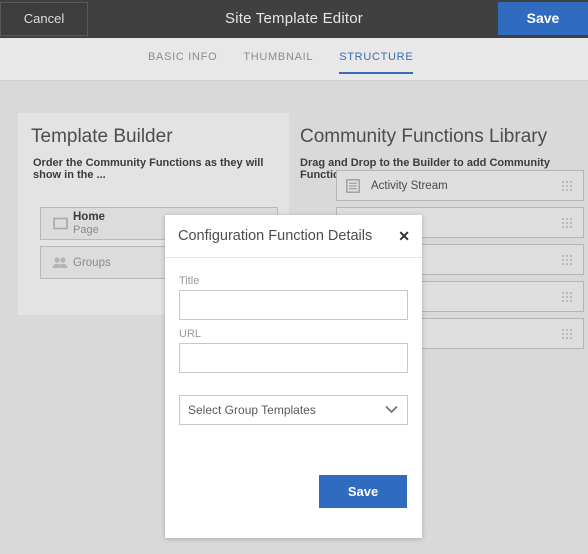  I want to click on title-field-label: Title, so click(189, 281).